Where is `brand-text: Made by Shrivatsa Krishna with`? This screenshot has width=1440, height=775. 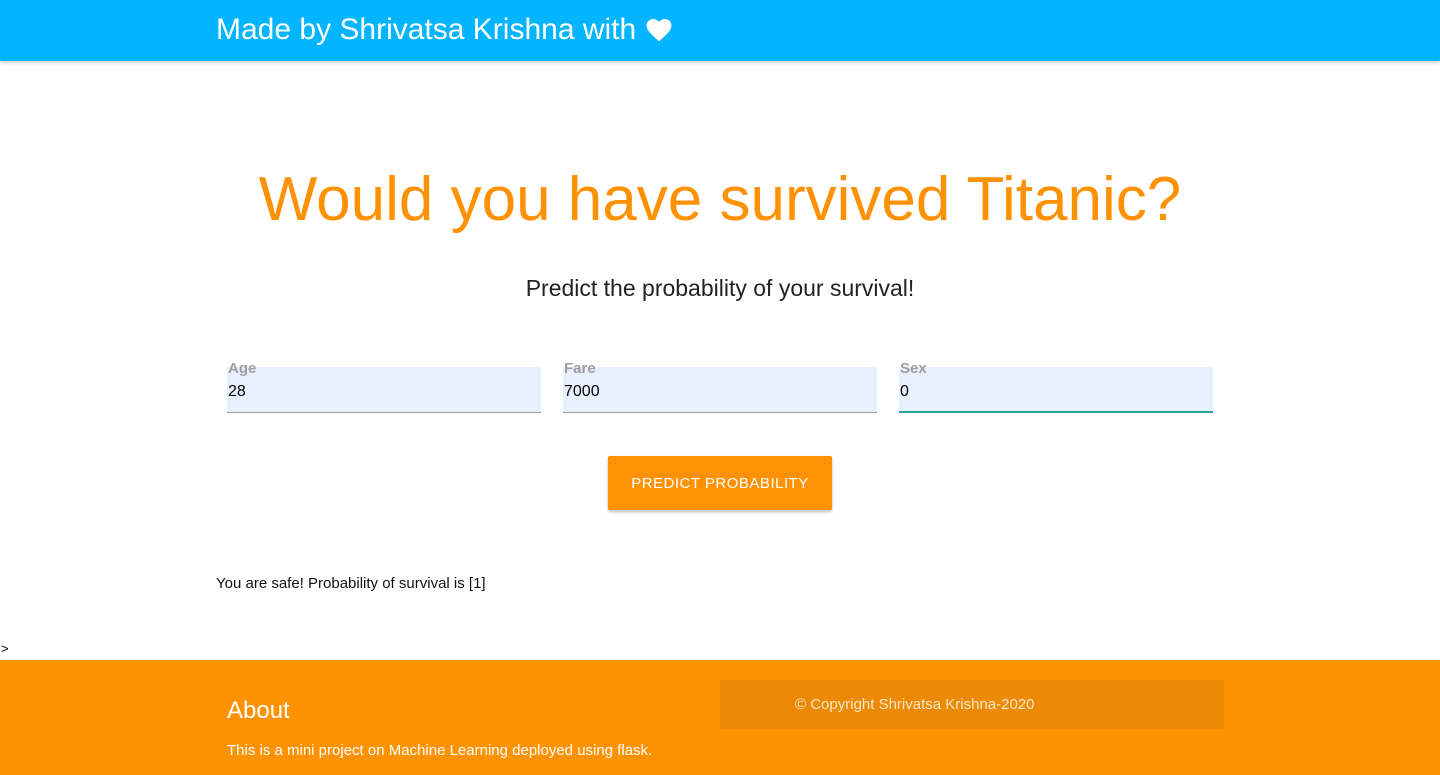 brand-text: Made by Shrivatsa Krishna with is located at coordinates (426, 29).